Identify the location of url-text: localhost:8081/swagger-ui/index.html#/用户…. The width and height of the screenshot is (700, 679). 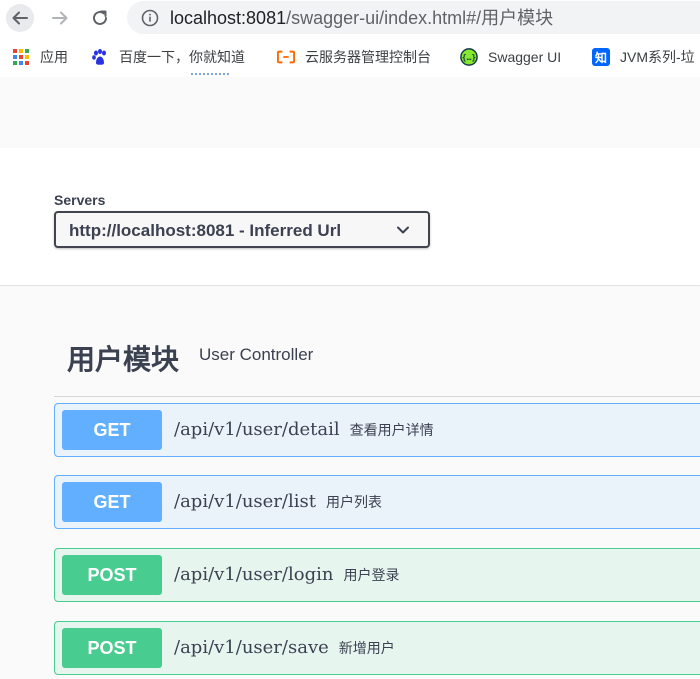
(361, 18).